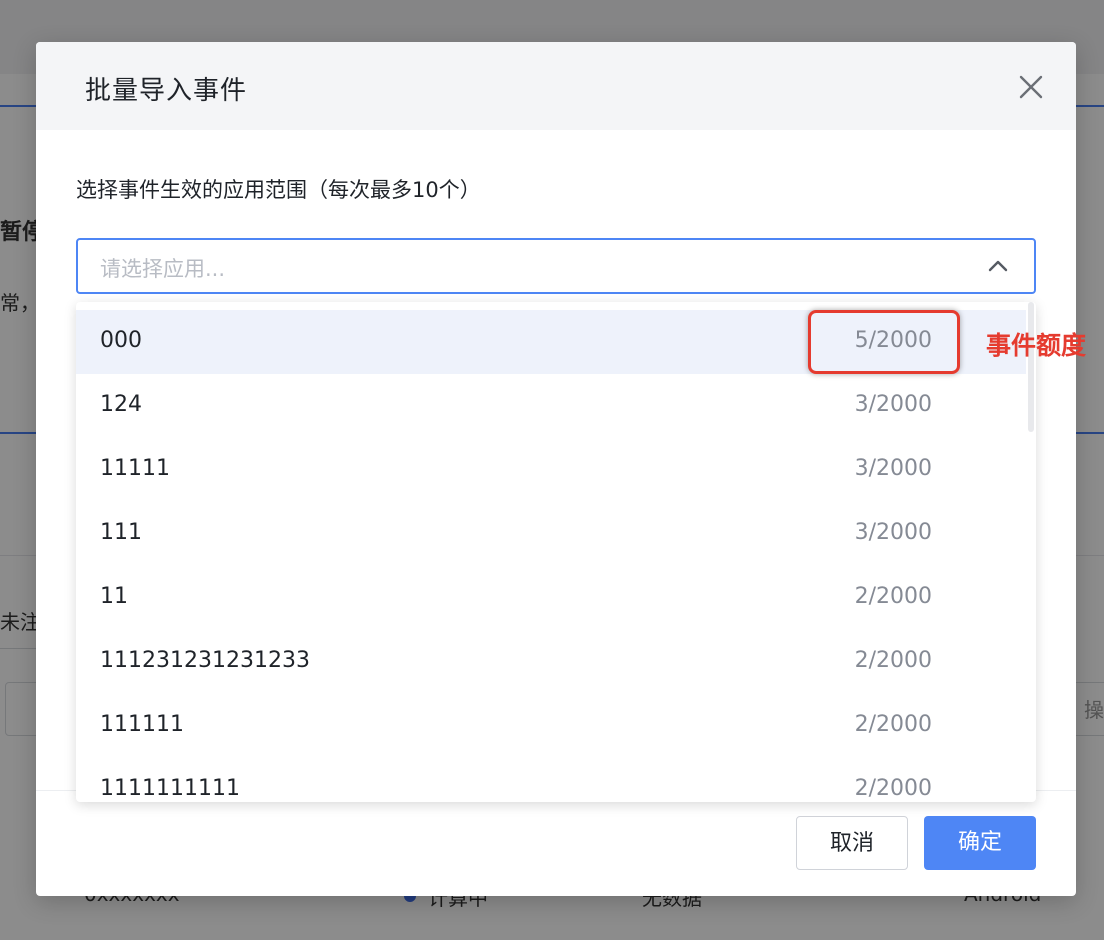  What do you see at coordinates (1031, 367) in the screenshot?
I see `dropdown-scrollbar` at bounding box center [1031, 367].